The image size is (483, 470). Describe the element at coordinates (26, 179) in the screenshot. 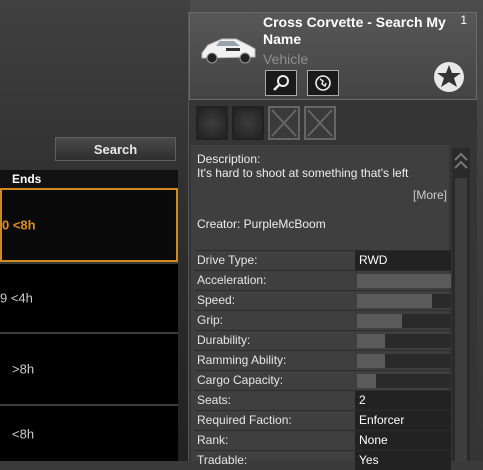

I see `column-ends: Ends` at that location.